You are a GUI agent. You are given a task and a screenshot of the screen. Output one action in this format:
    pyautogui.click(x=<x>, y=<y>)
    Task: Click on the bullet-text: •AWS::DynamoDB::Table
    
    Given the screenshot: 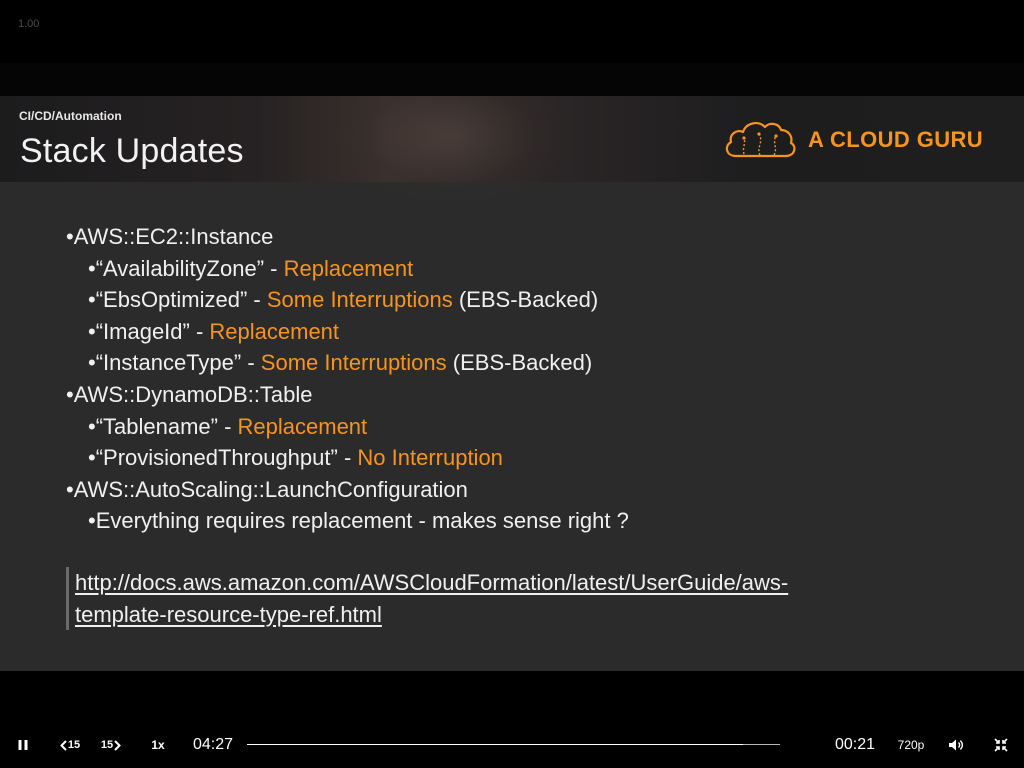 What is the action you would take?
    pyautogui.click(x=189, y=394)
    